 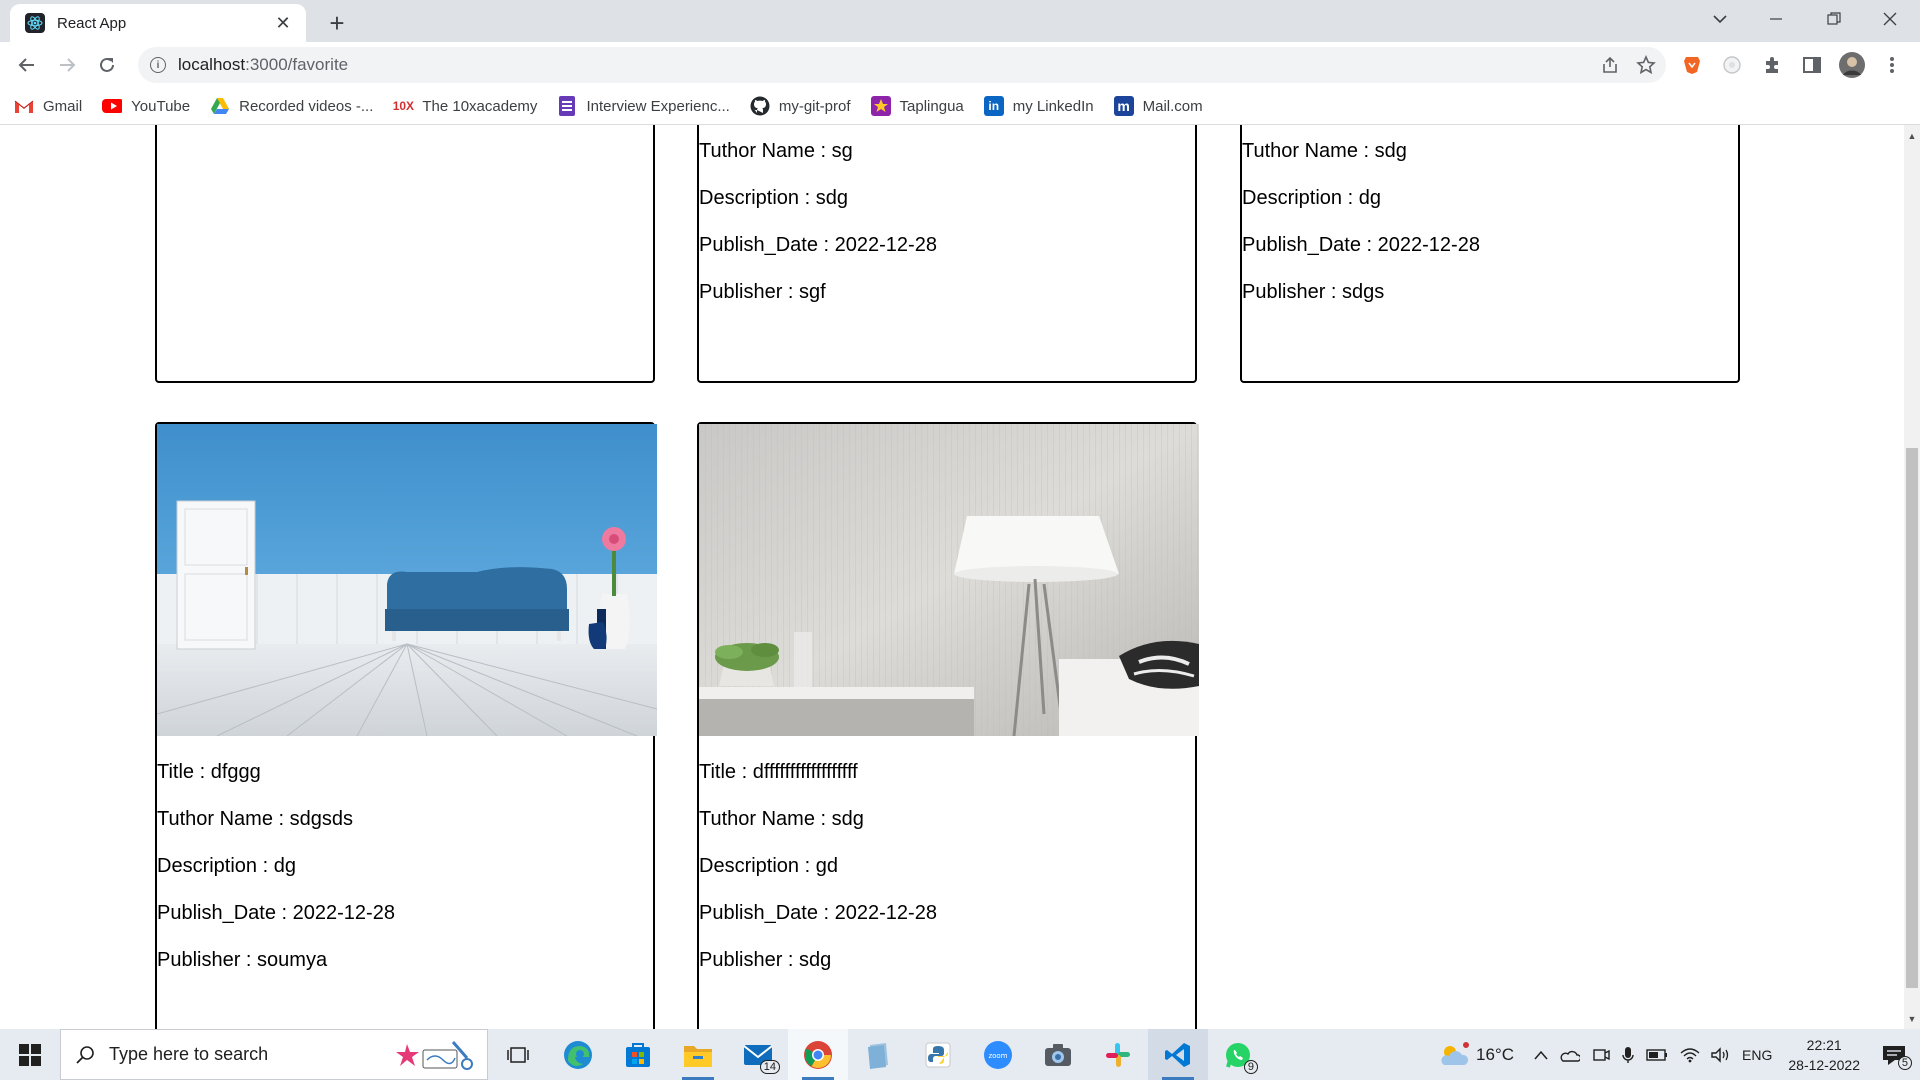 What do you see at coordinates (1250, 1067) in the screenshot?
I see `whatsapp-badge: 9` at bounding box center [1250, 1067].